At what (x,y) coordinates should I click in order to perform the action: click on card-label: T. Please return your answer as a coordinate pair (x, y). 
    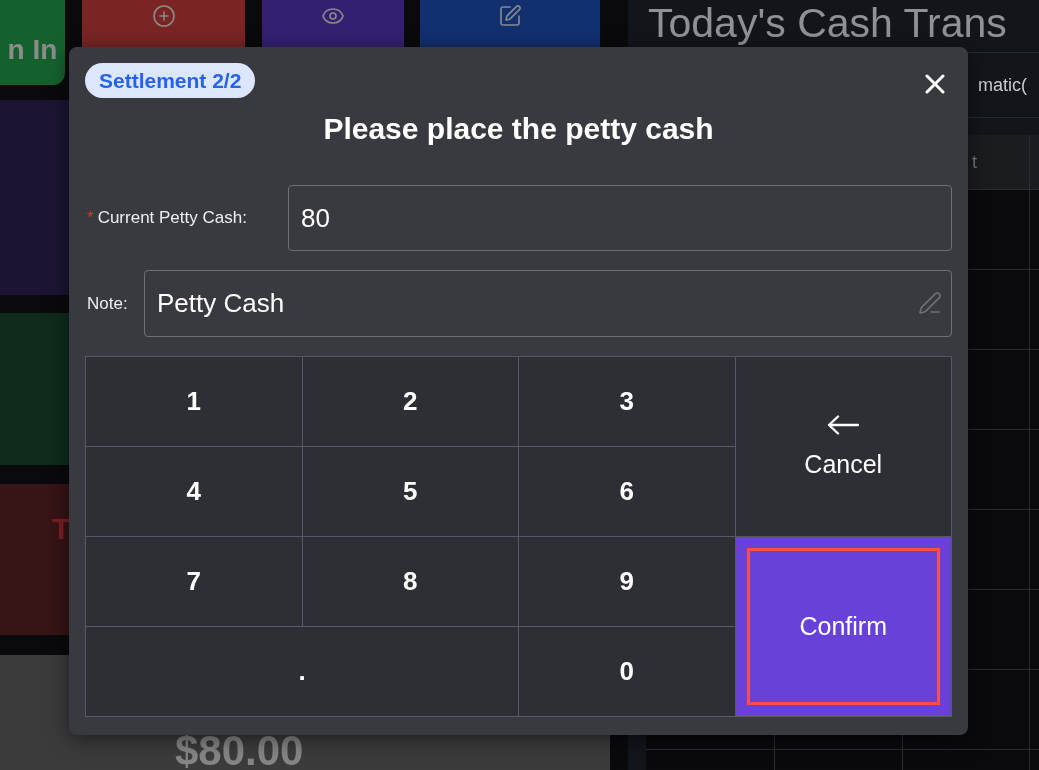
    Looking at the image, I should click on (61, 529).